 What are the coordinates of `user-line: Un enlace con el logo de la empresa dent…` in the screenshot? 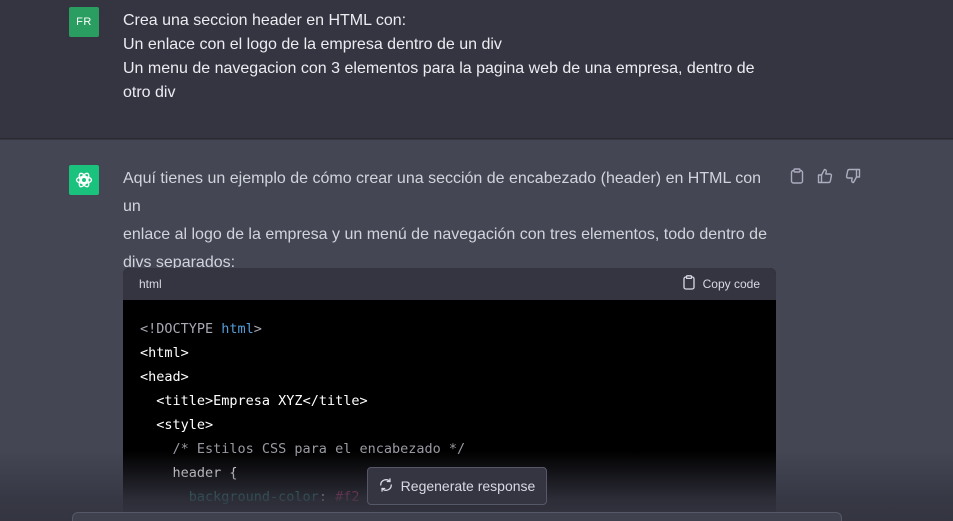 It's located at (312, 44).